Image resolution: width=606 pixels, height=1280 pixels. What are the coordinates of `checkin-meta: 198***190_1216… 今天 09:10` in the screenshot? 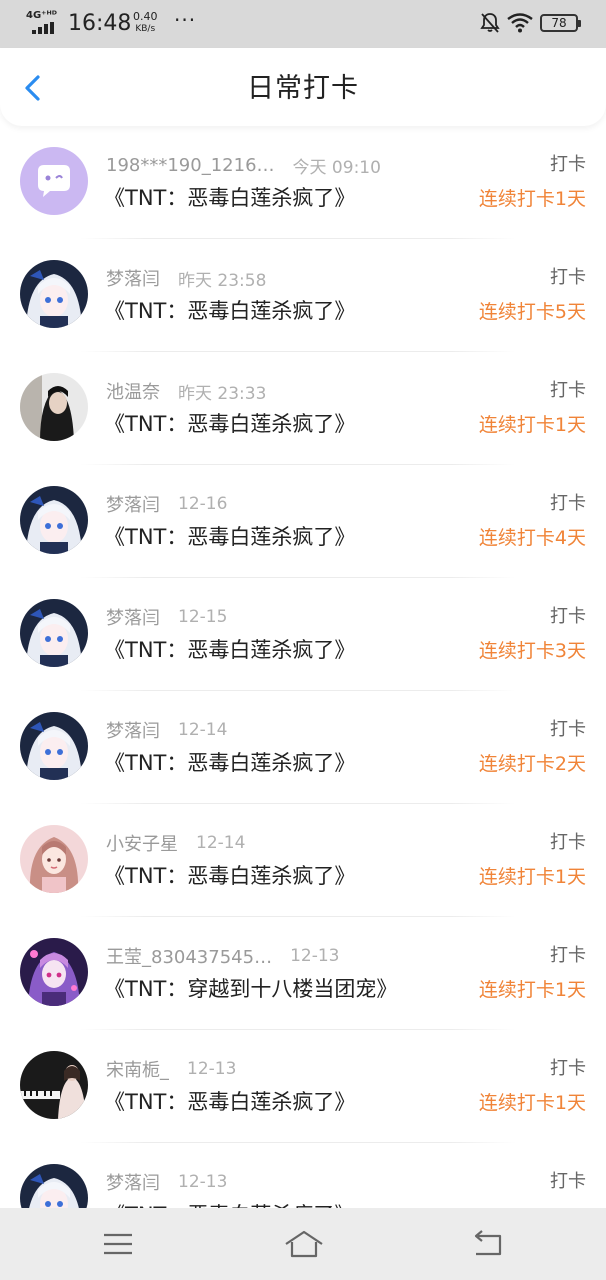 It's located at (243, 166).